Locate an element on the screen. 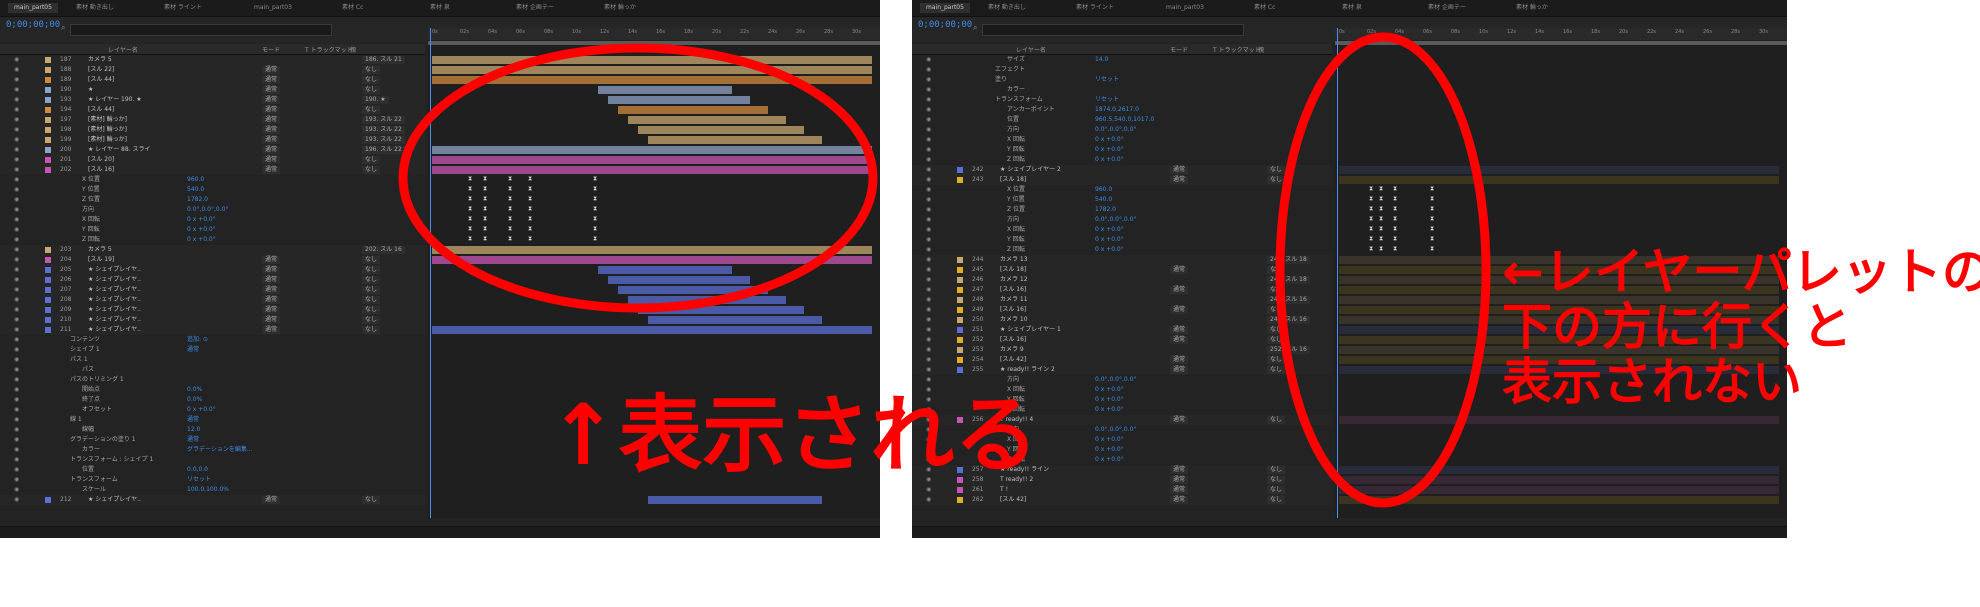  parent-dropdown: 193. スル 22 is located at coordinates (383, 140).